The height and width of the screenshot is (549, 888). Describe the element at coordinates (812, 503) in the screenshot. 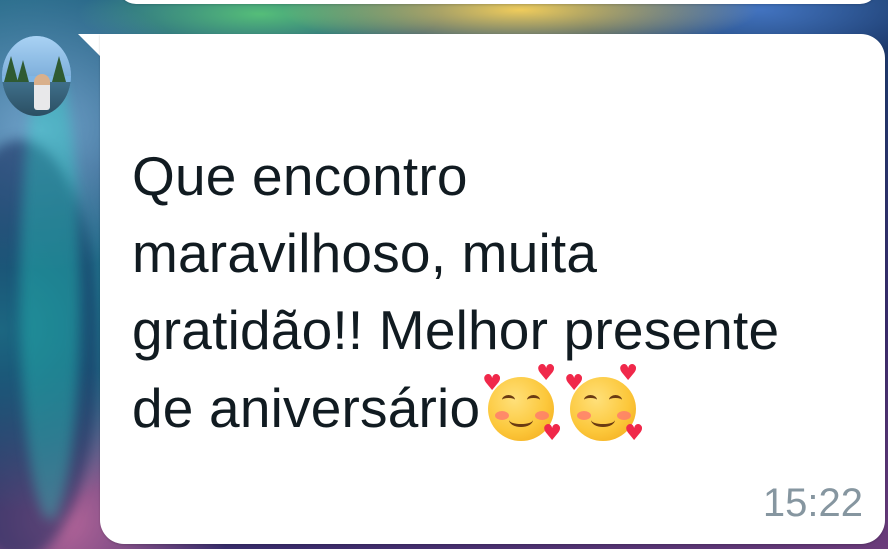

I see `message-timestamp: 15:22` at that location.